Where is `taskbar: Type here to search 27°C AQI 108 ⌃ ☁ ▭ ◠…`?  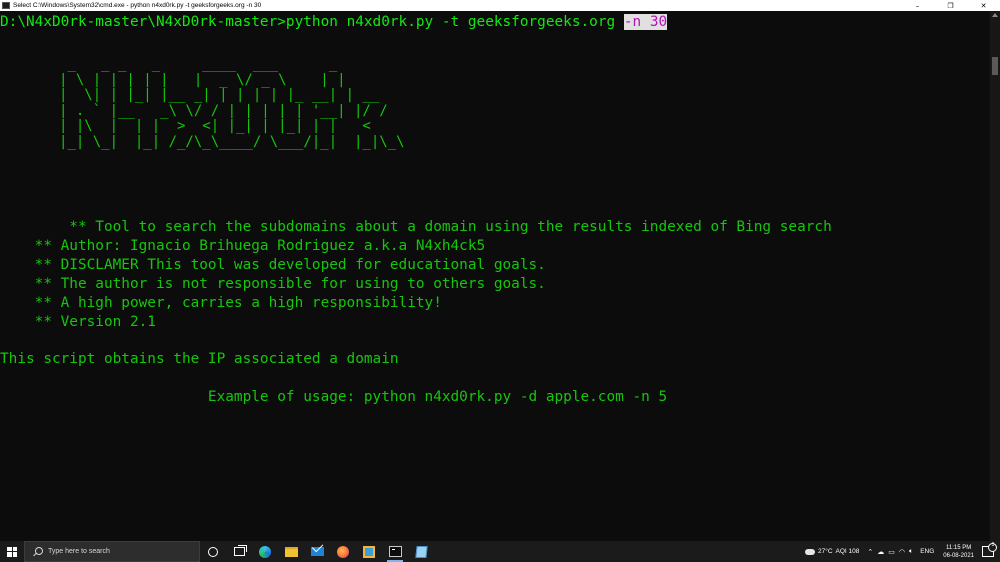
taskbar: Type here to search 27°C AQI 108 ⌃ ☁ ▭ ◠… is located at coordinates (500, 551).